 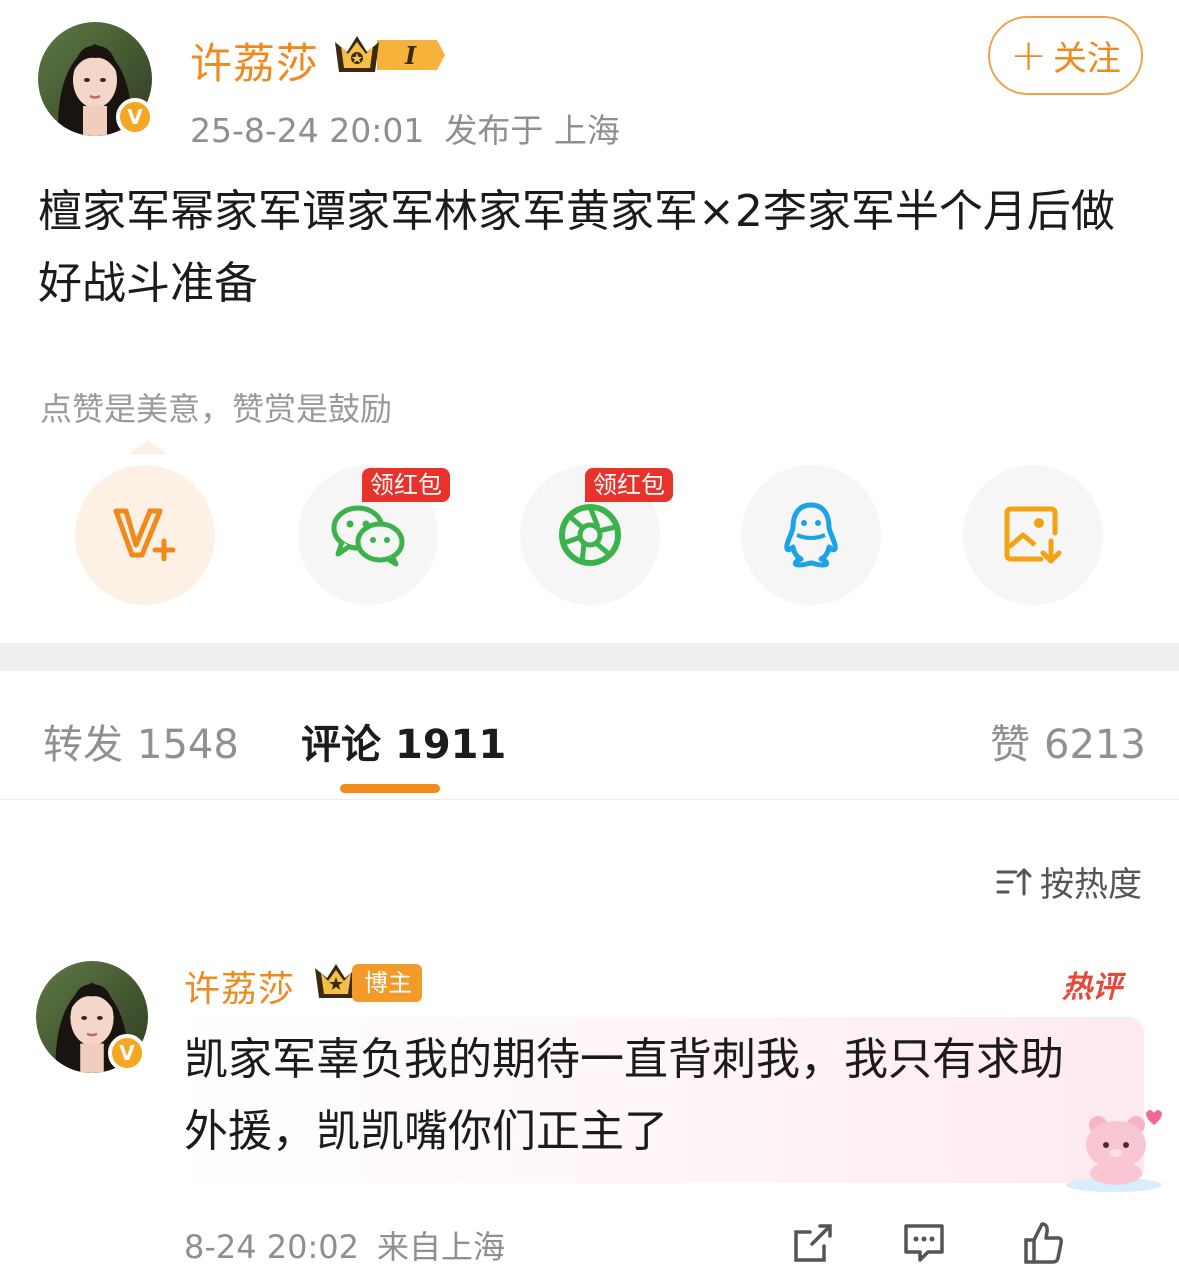 What do you see at coordinates (135, 117) in the screenshot?
I see `verified-badge-icon: V` at bounding box center [135, 117].